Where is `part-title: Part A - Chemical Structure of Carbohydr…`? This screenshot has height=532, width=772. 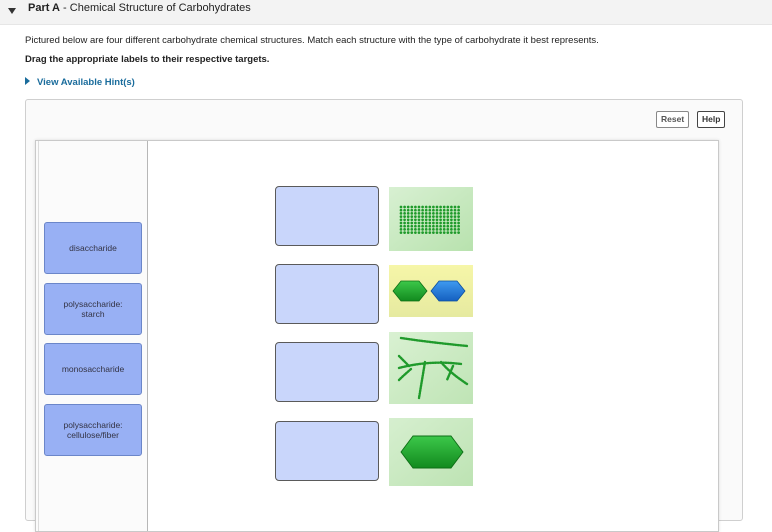
part-title: Part A - Chemical Structure of Carbohydr… is located at coordinates (139, 8).